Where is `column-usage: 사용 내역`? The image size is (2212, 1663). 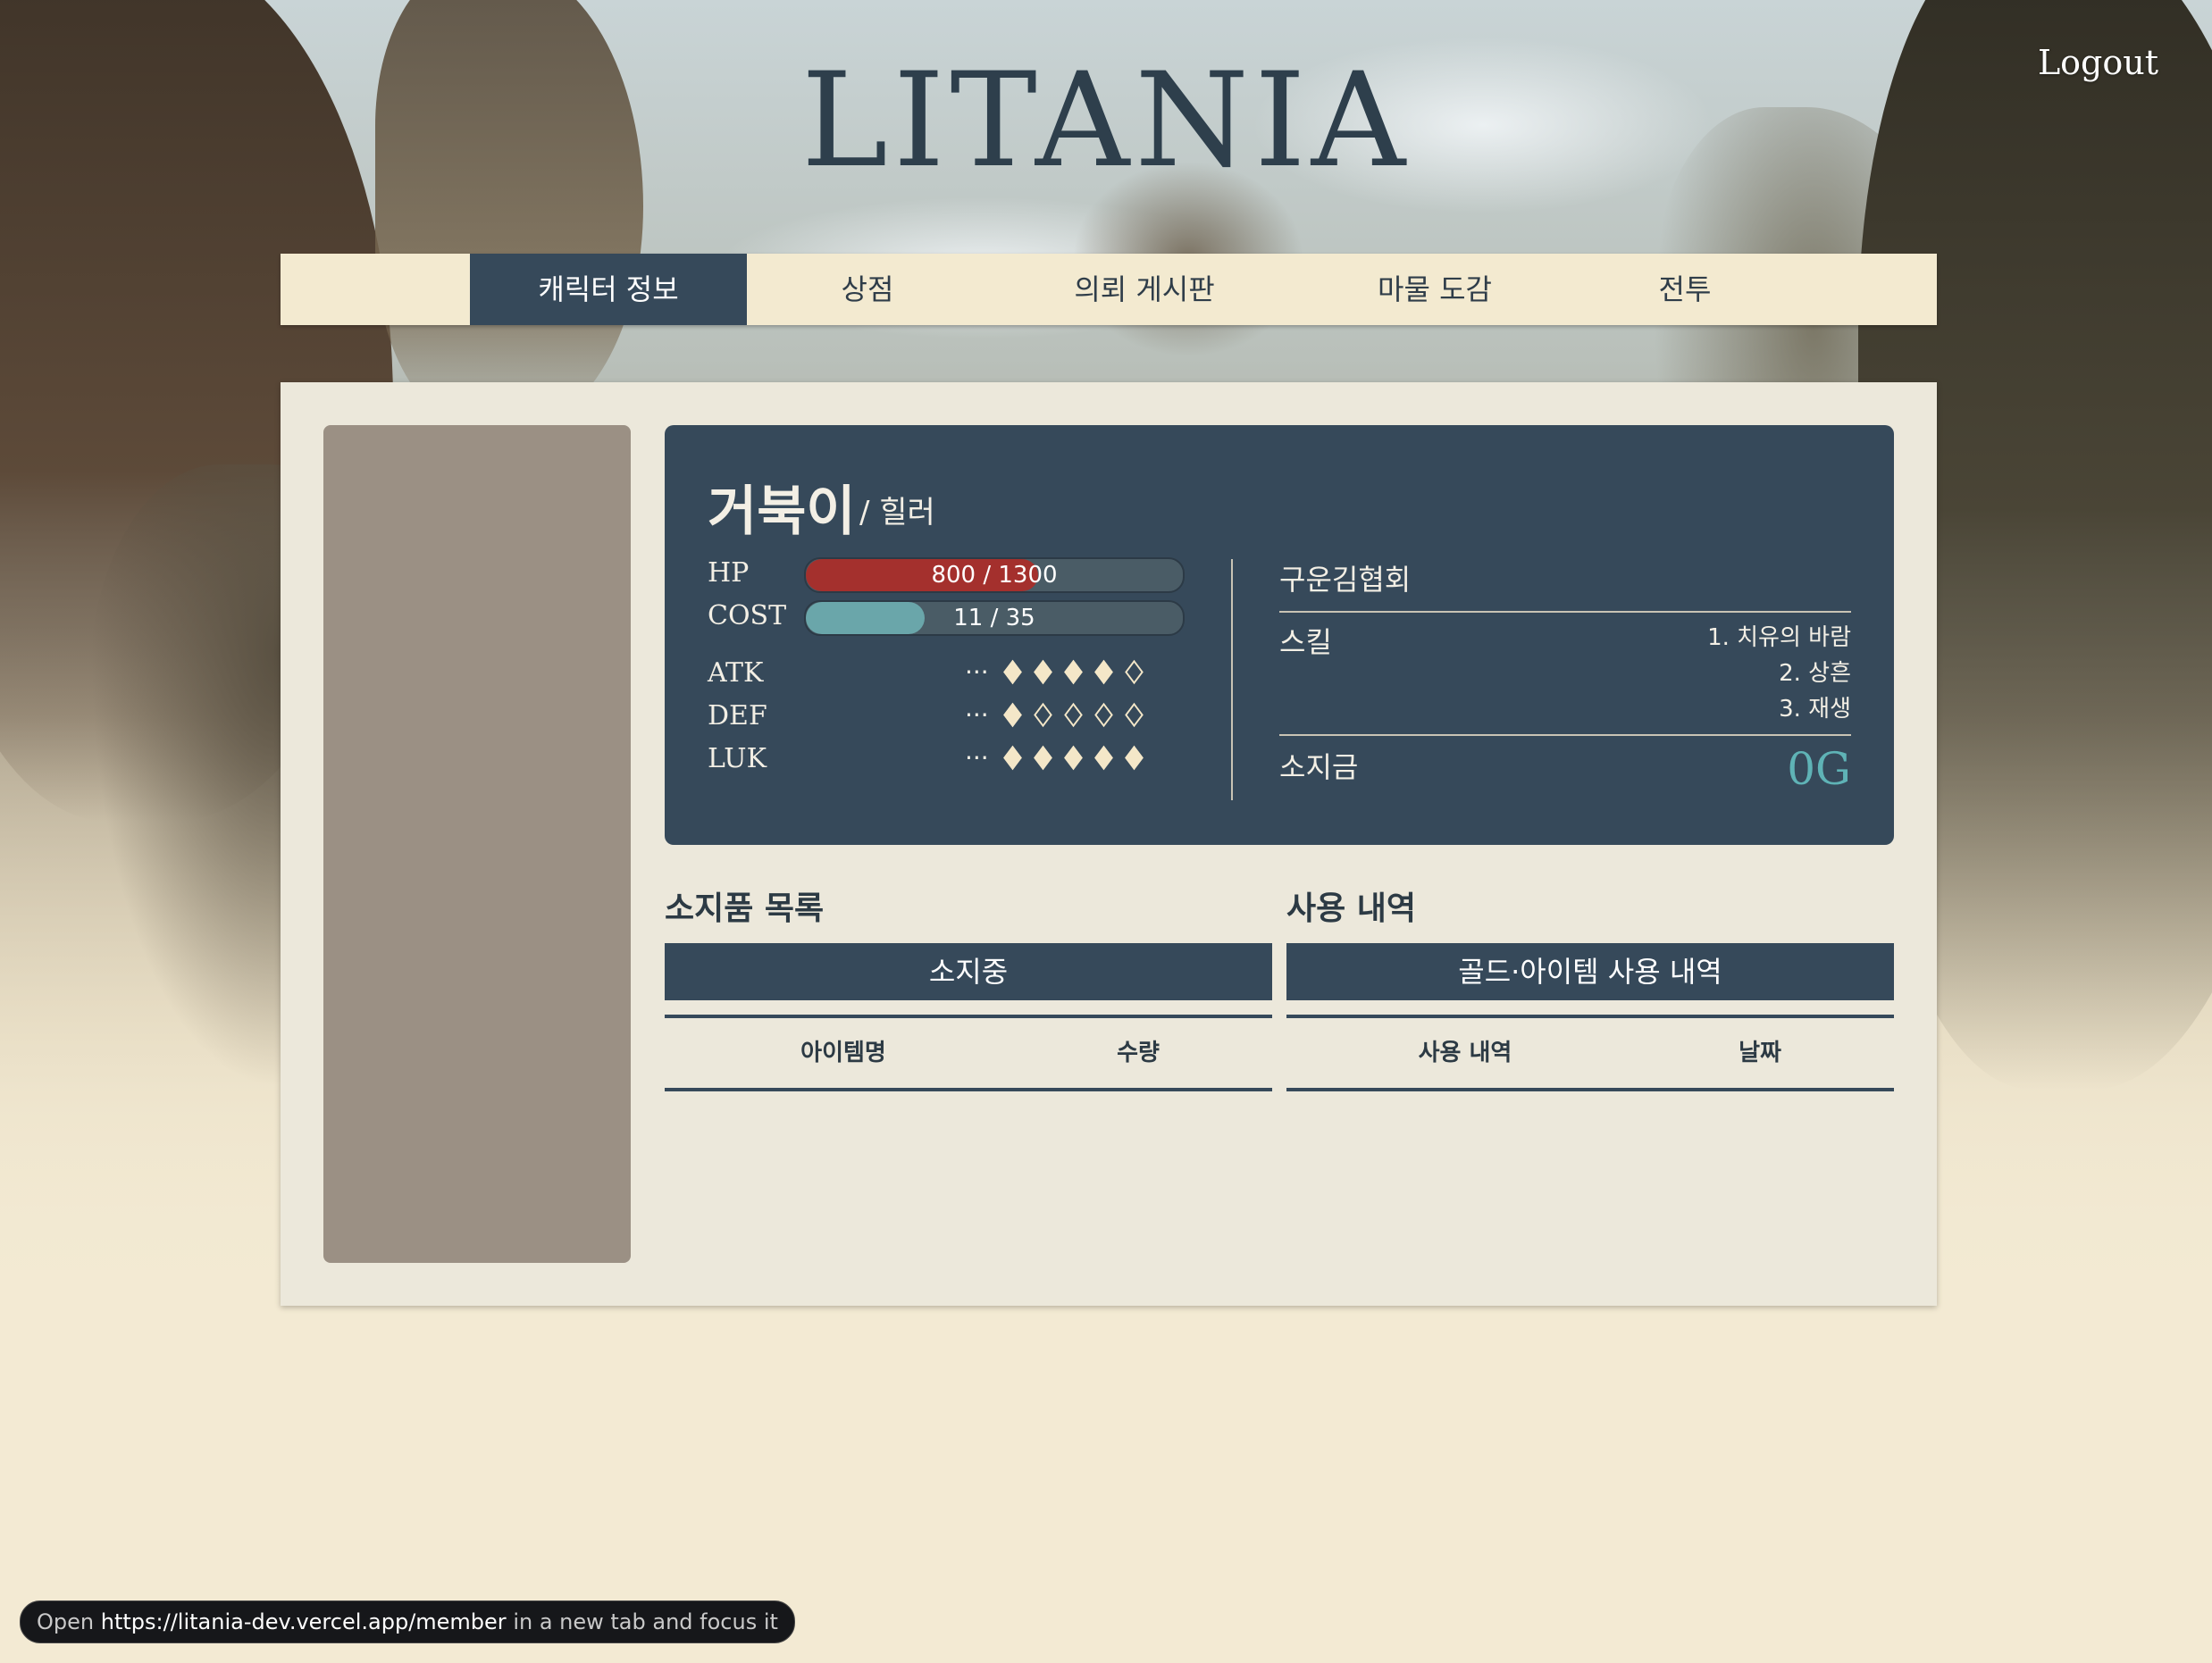 column-usage: 사용 내역 is located at coordinates (1465, 1053).